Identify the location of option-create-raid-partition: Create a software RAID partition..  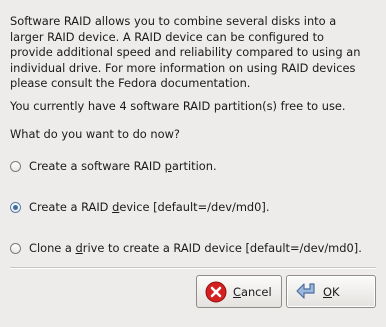
(113, 166).